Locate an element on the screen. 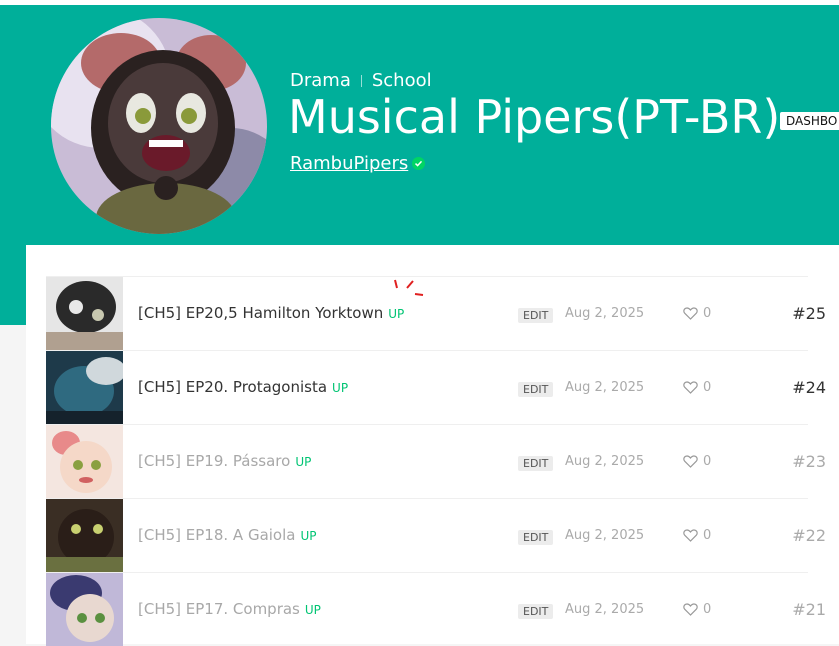 The height and width of the screenshot is (646, 839). episode-number: #23 is located at coordinates (809, 461).